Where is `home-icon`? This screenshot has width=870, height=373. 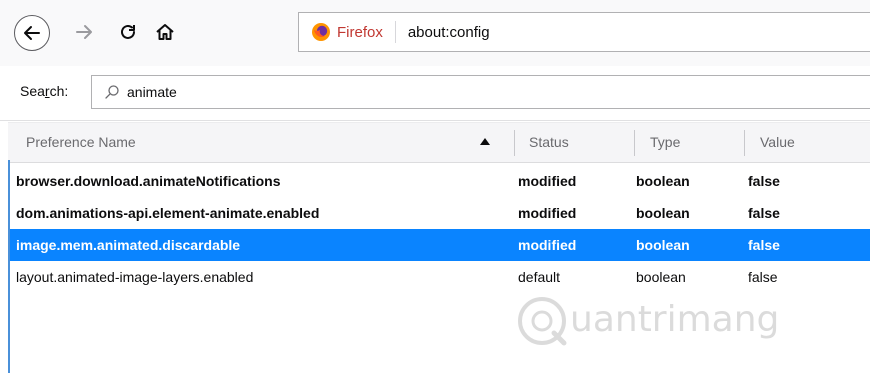
home-icon is located at coordinates (165, 32).